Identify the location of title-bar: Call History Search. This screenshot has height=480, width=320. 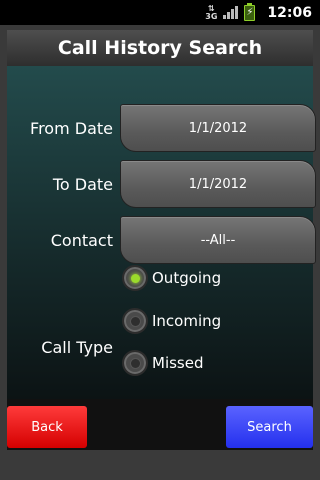
(160, 48).